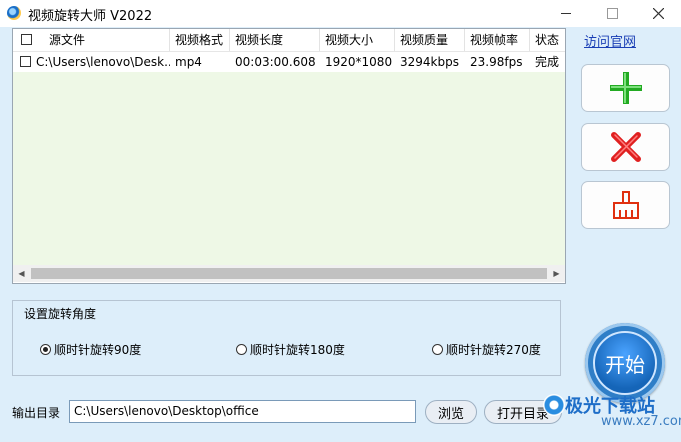  I want to click on clear-list-button, so click(625, 205).